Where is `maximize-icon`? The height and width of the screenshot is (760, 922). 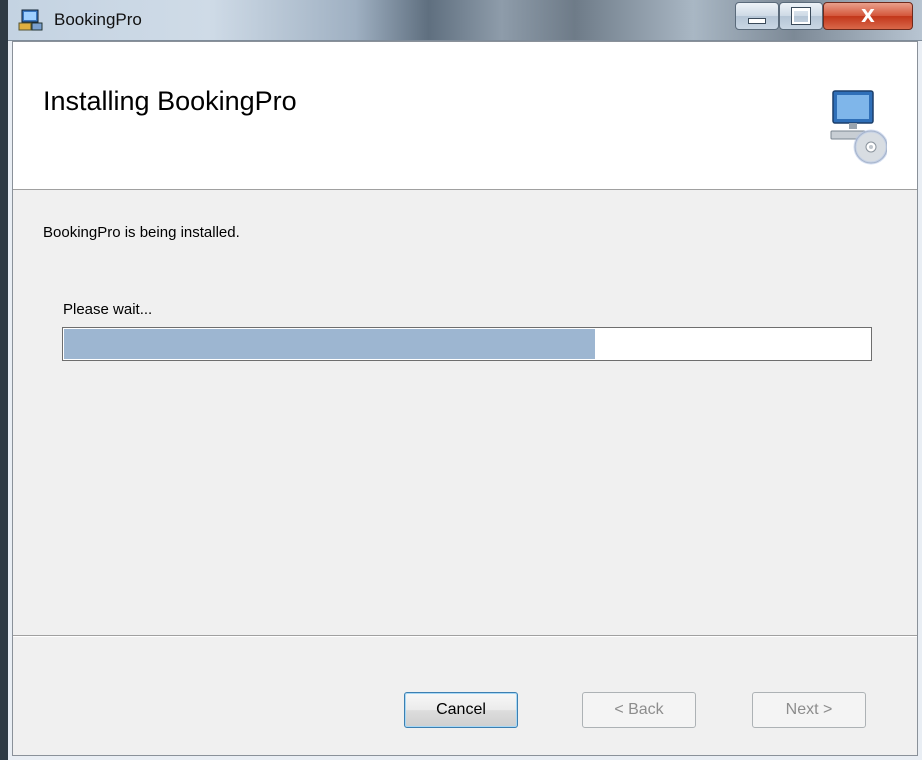
maximize-icon is located at coordinates (801, 16).